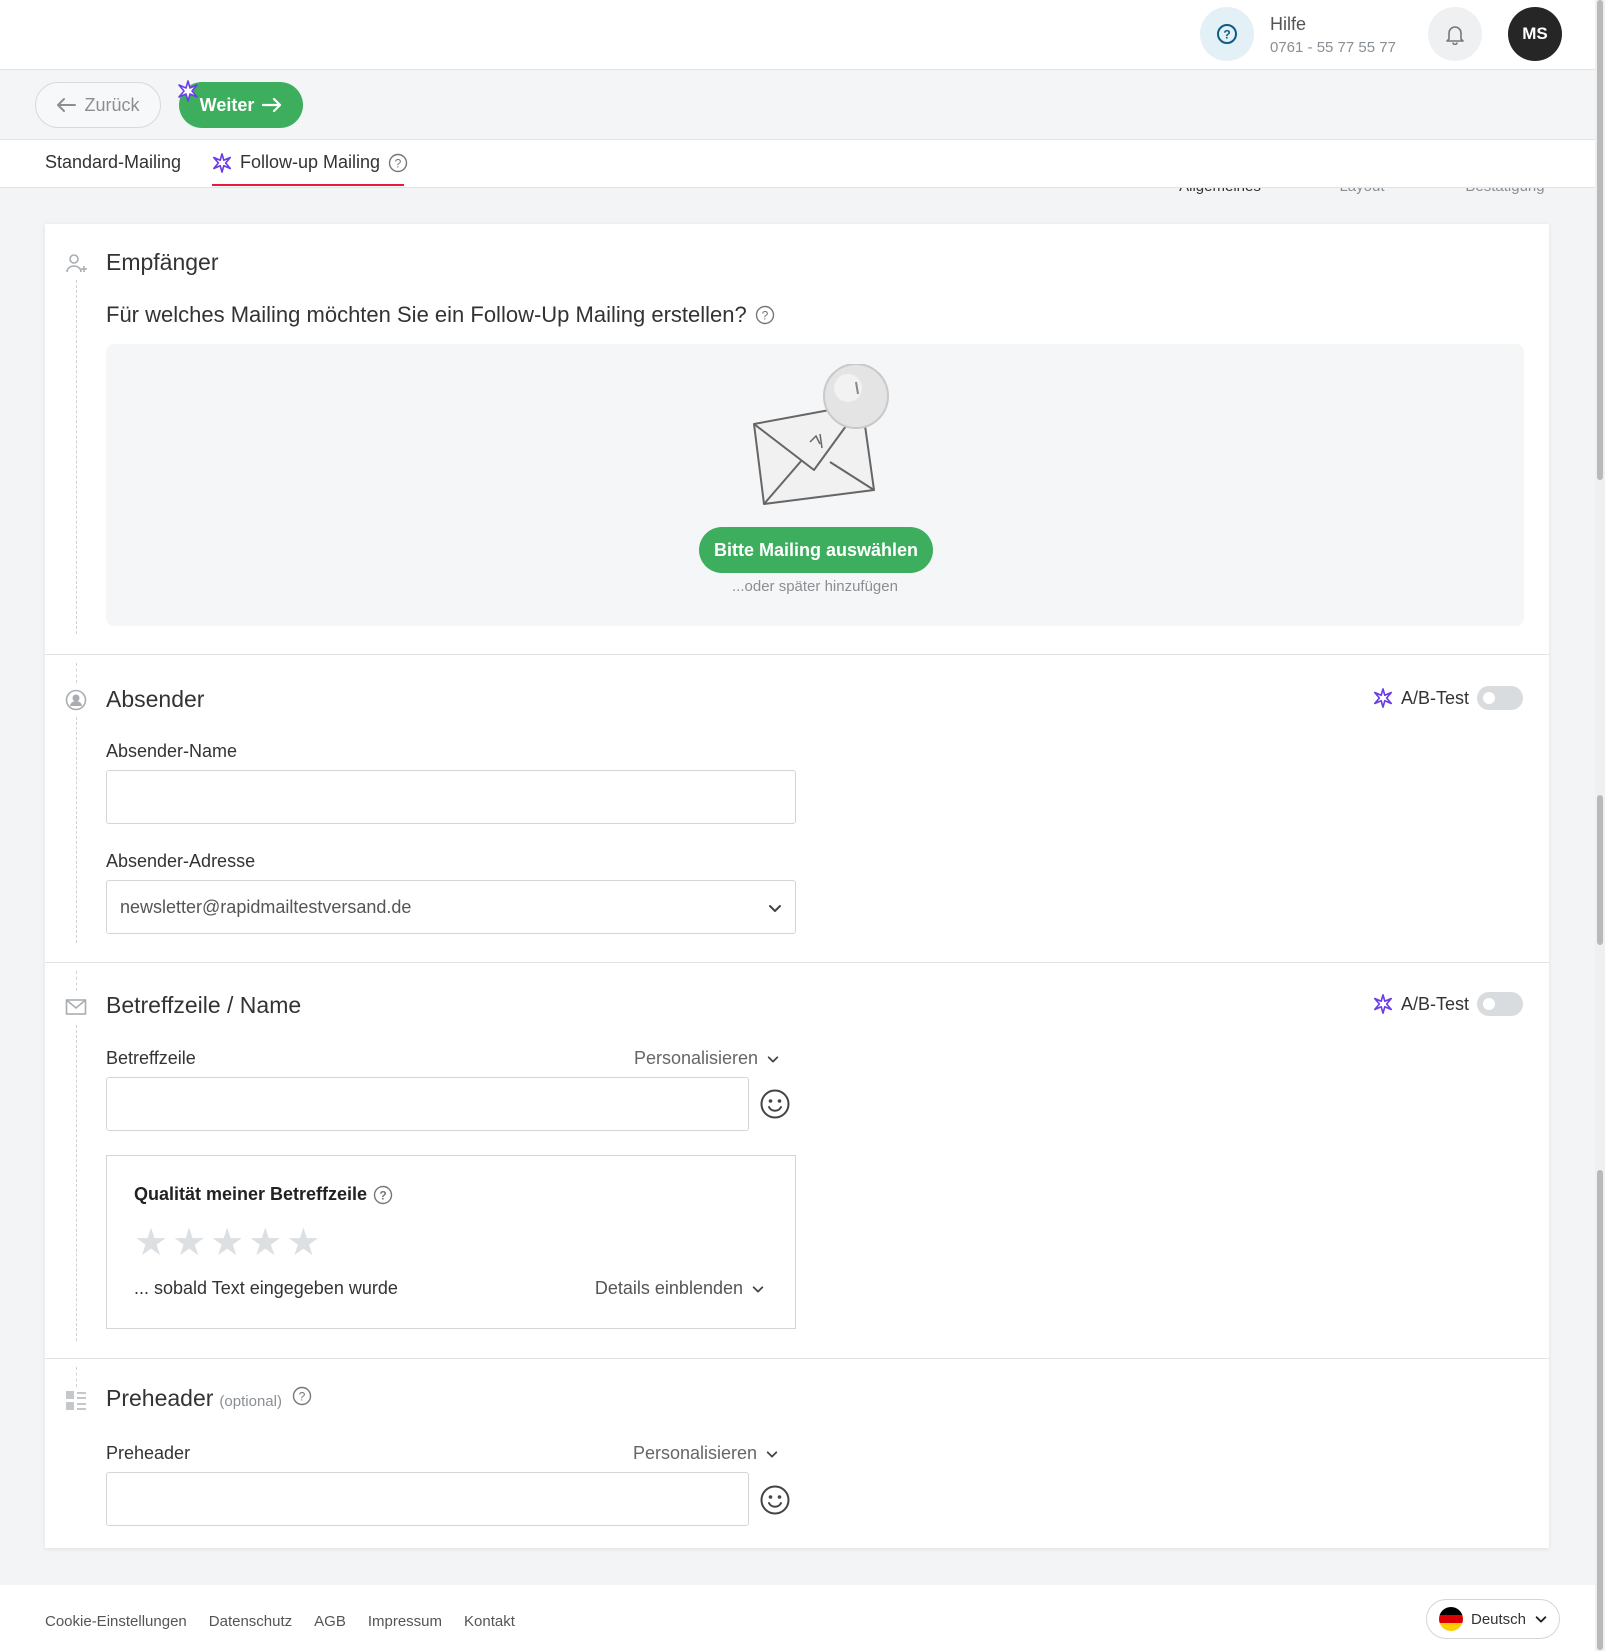 The height and width of the screenshot is (1651, 1605). Describe the element at coordinates (797, 35) in the screenshot. I see `top-header: ? Hilfe 0761 - 55 77 55 77 MS` at that location.